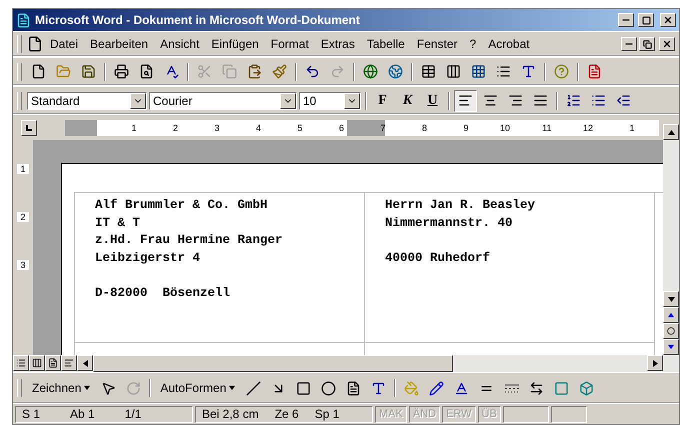 Image resolution: width=683 pixels, height=425 pixels. What do you see at coordinates (204, 71) in the screenshot?
I see `cut-icon` at bounding box center [204, 71].